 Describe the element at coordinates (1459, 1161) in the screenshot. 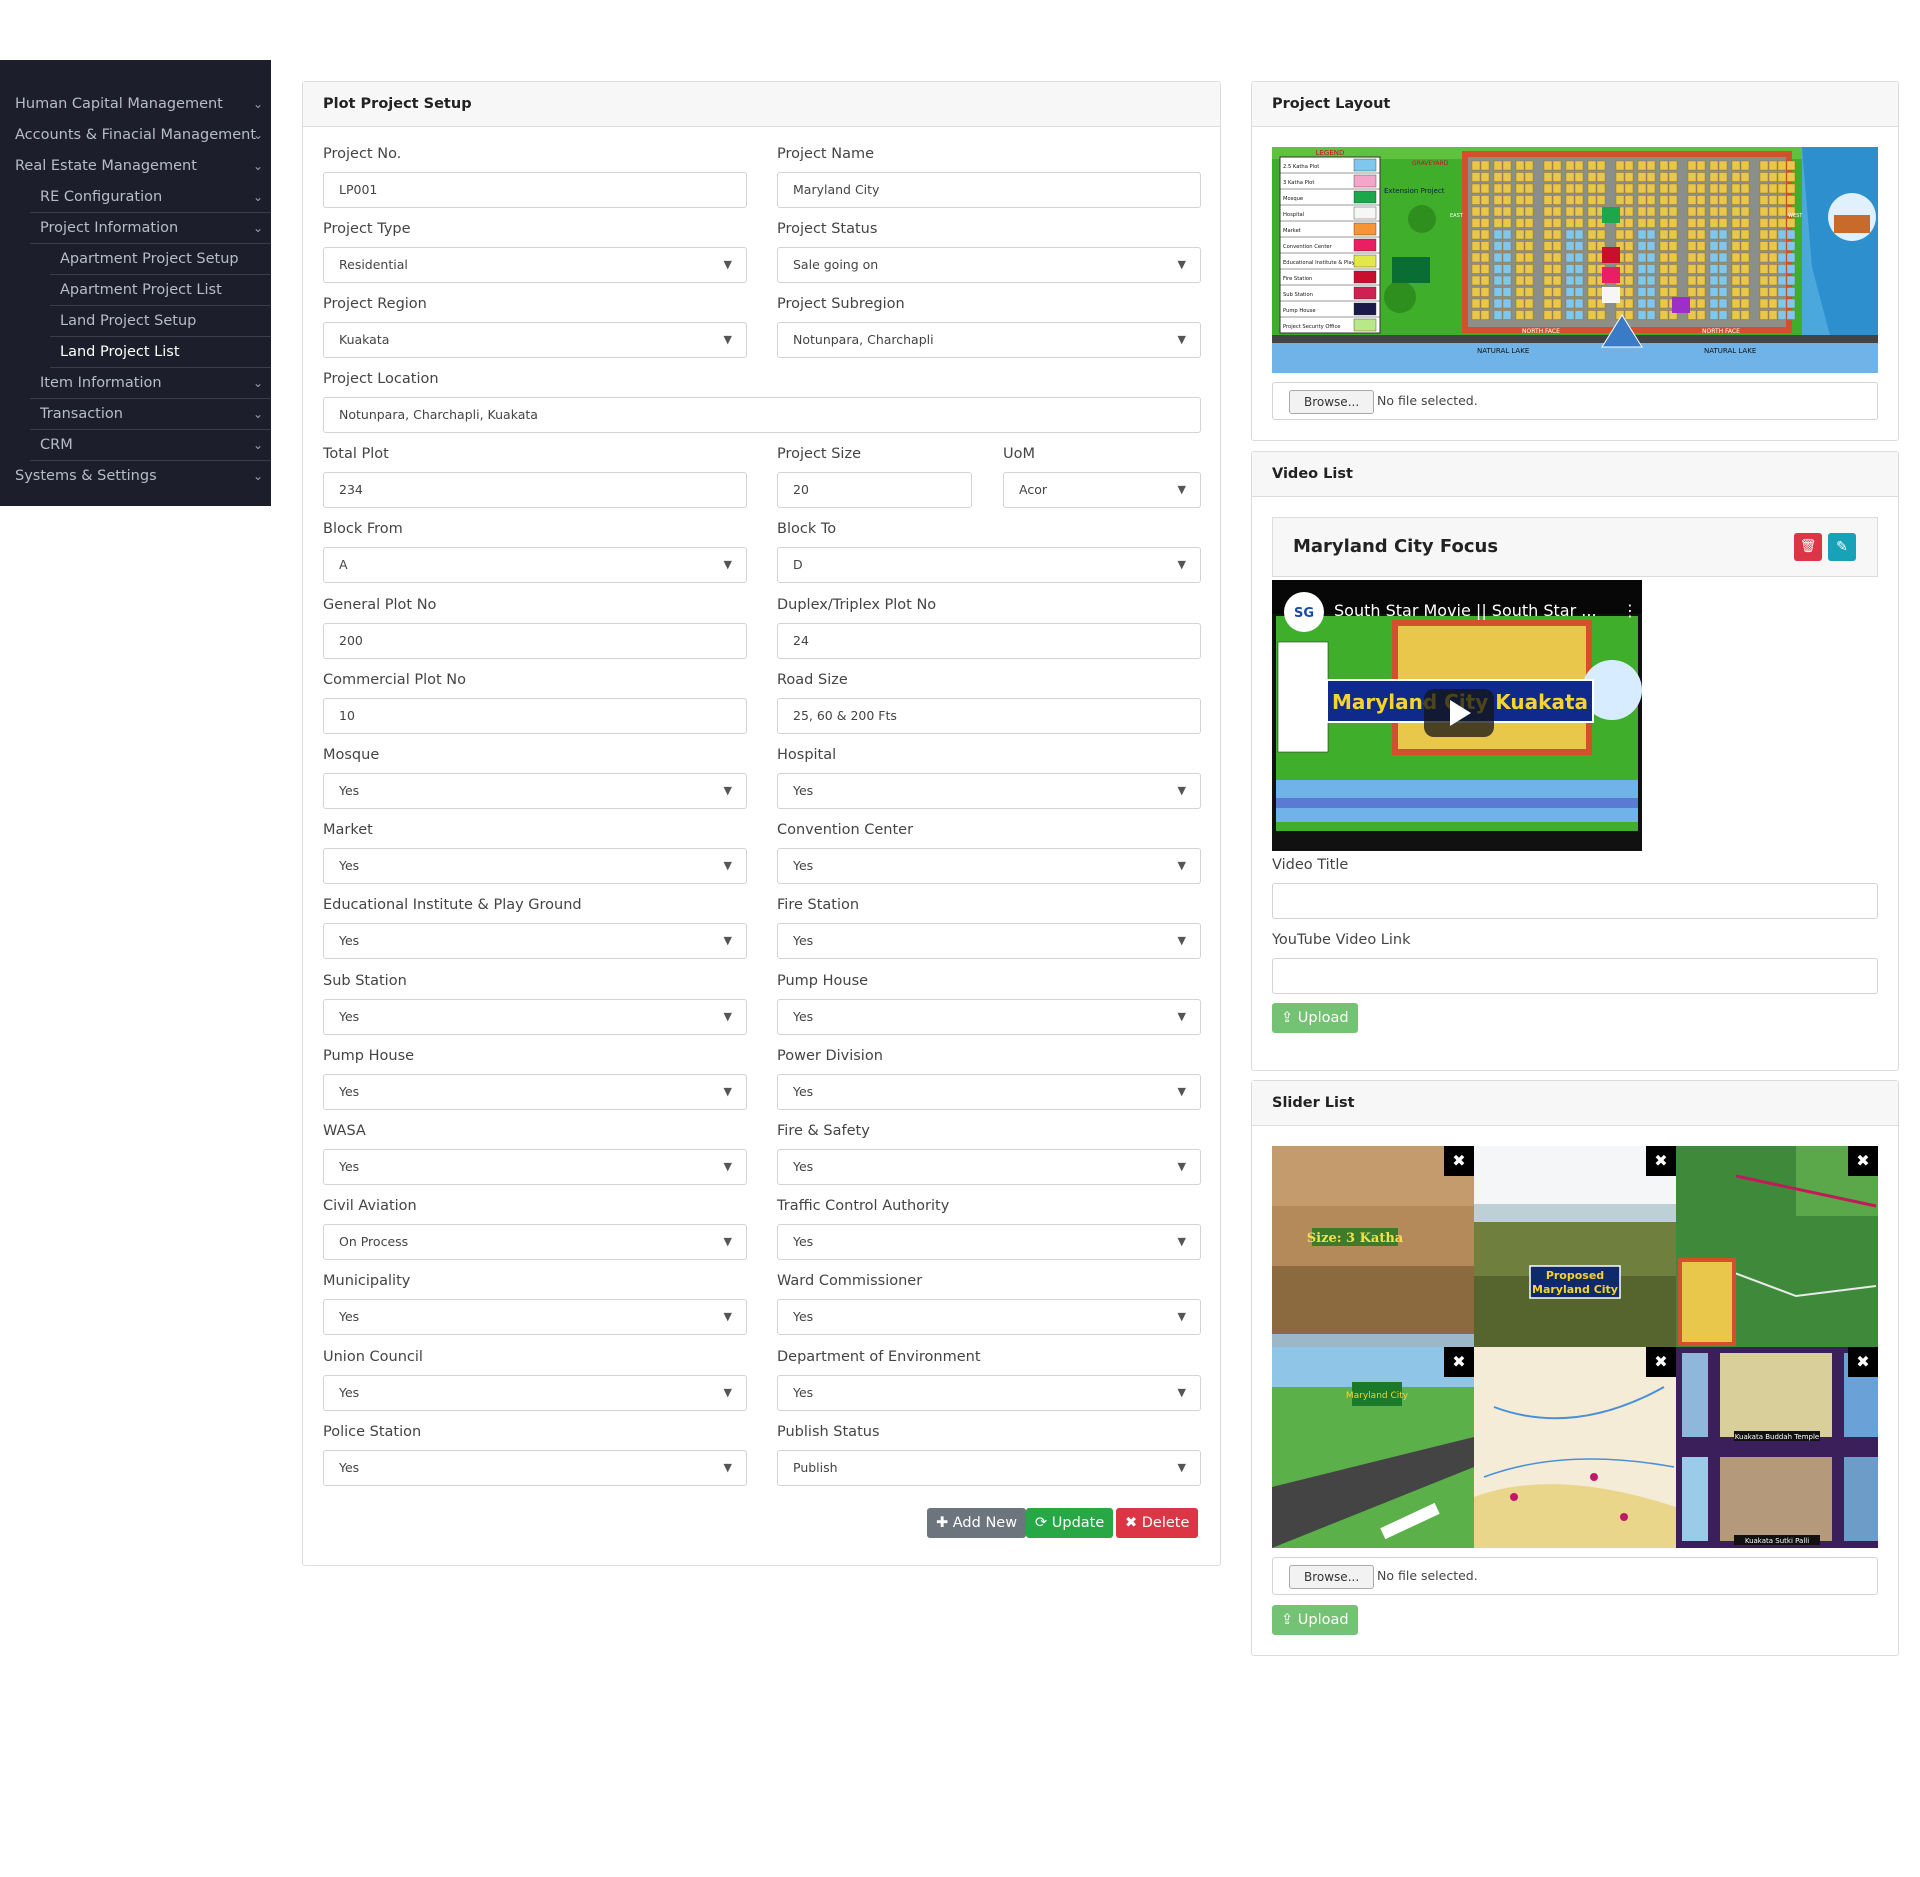

I see `remove-slide-1-button: ✖` at that location.